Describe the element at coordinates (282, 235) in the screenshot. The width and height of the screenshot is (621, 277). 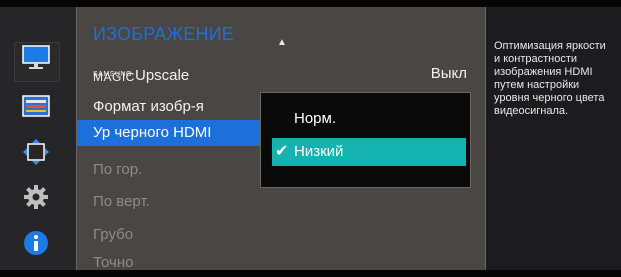
I see `menu-item-coarse: Грубо` at that location.